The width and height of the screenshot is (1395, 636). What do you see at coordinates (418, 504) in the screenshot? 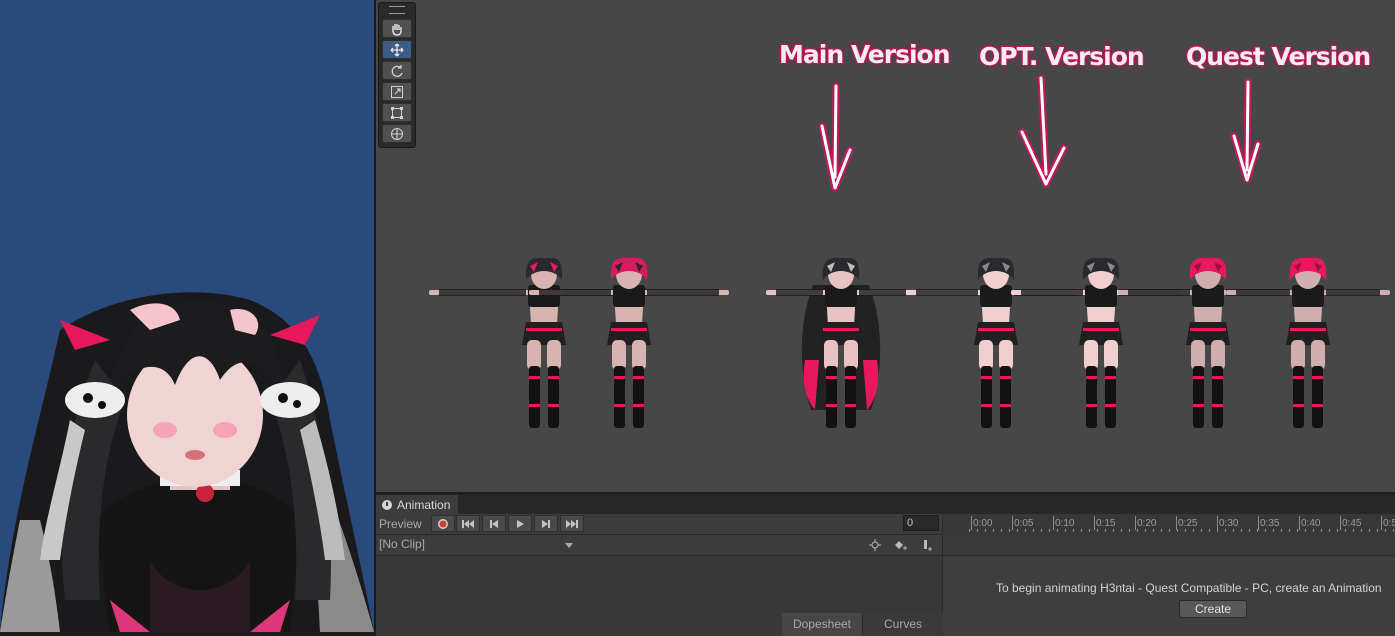
I see `tab-animation: Animation` at bounding box center [418, 504].